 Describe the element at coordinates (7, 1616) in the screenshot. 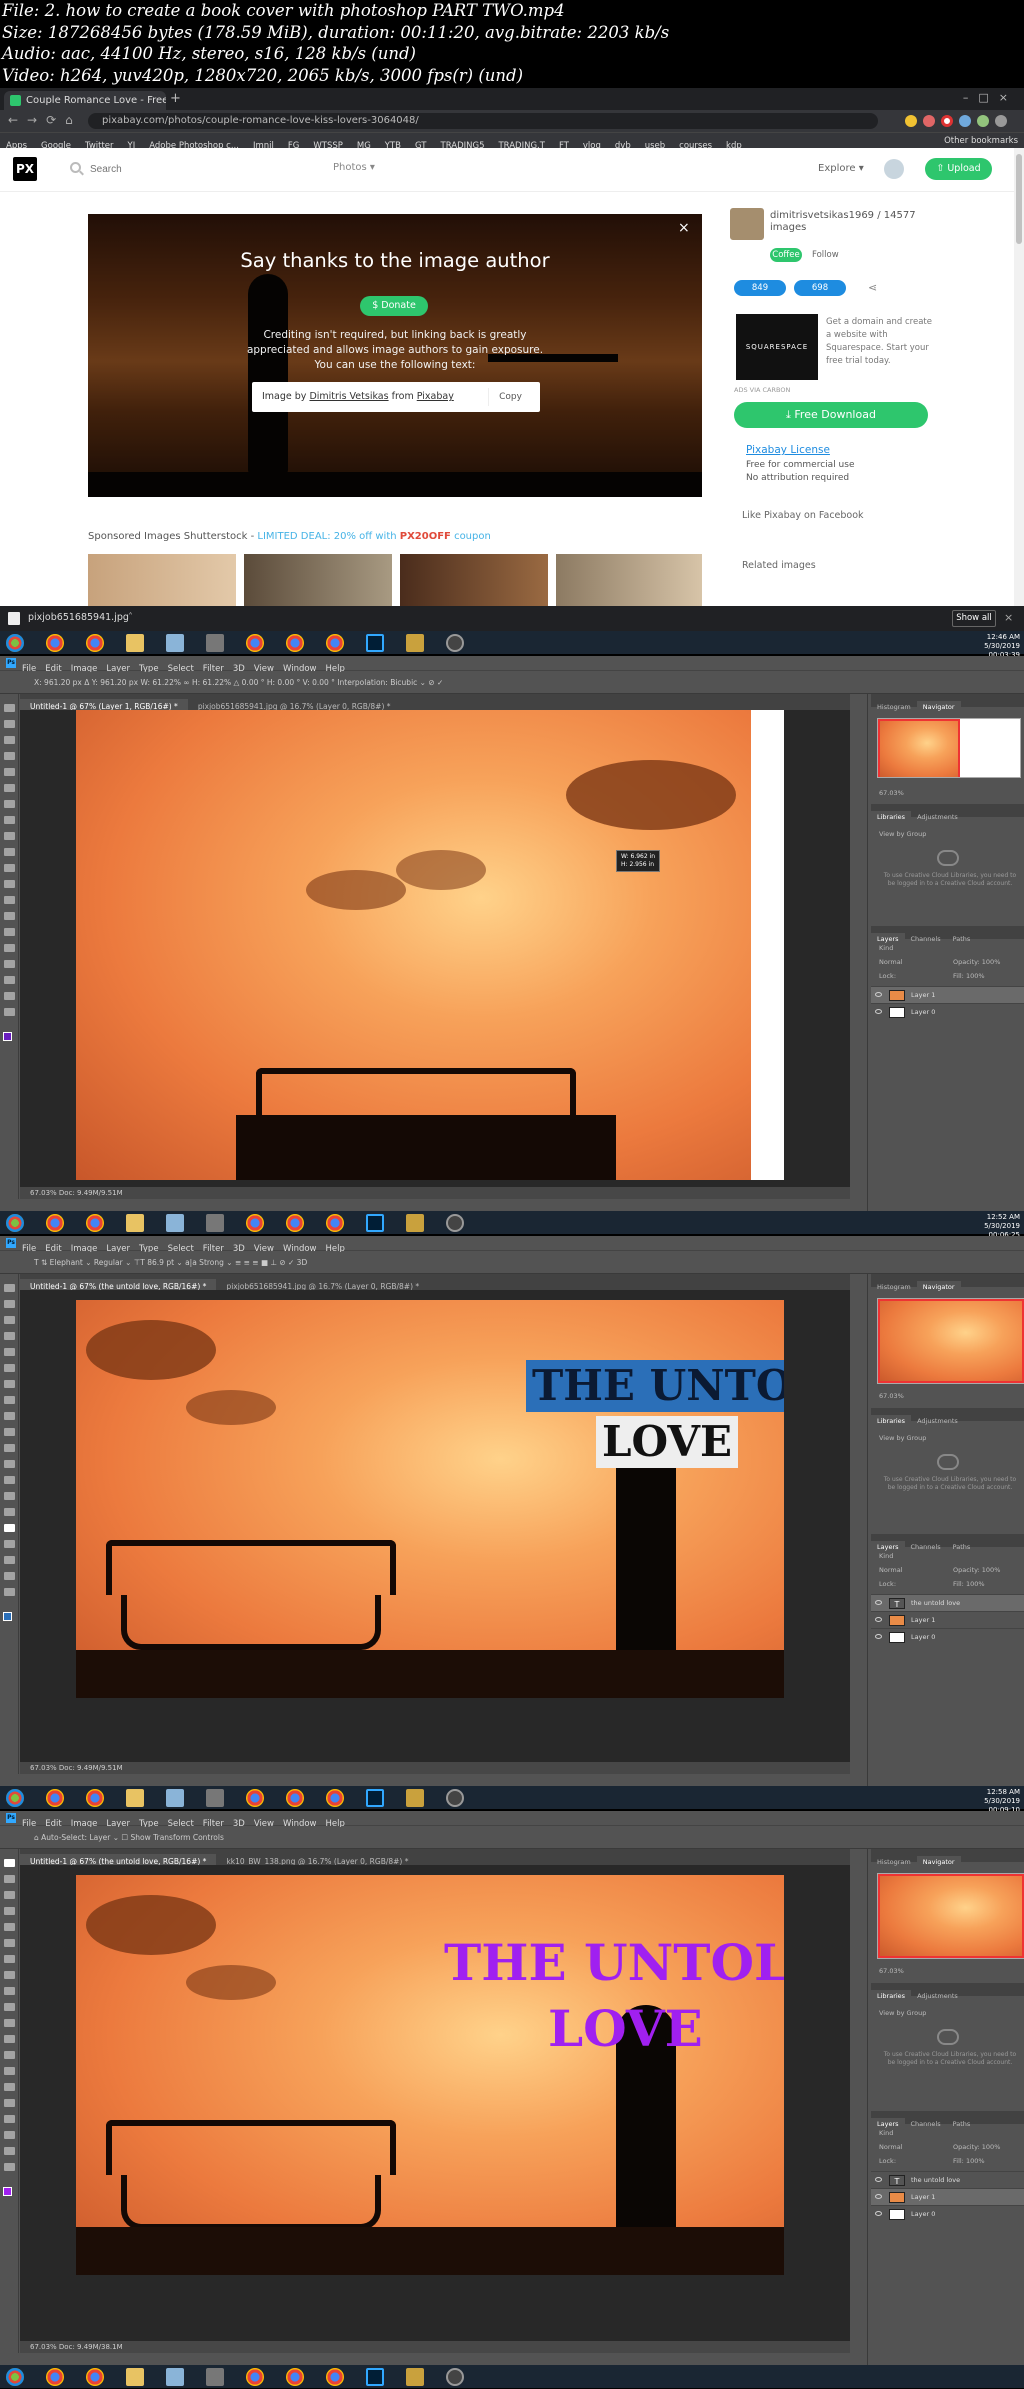

I see `foreground-color-swatch` at that location.